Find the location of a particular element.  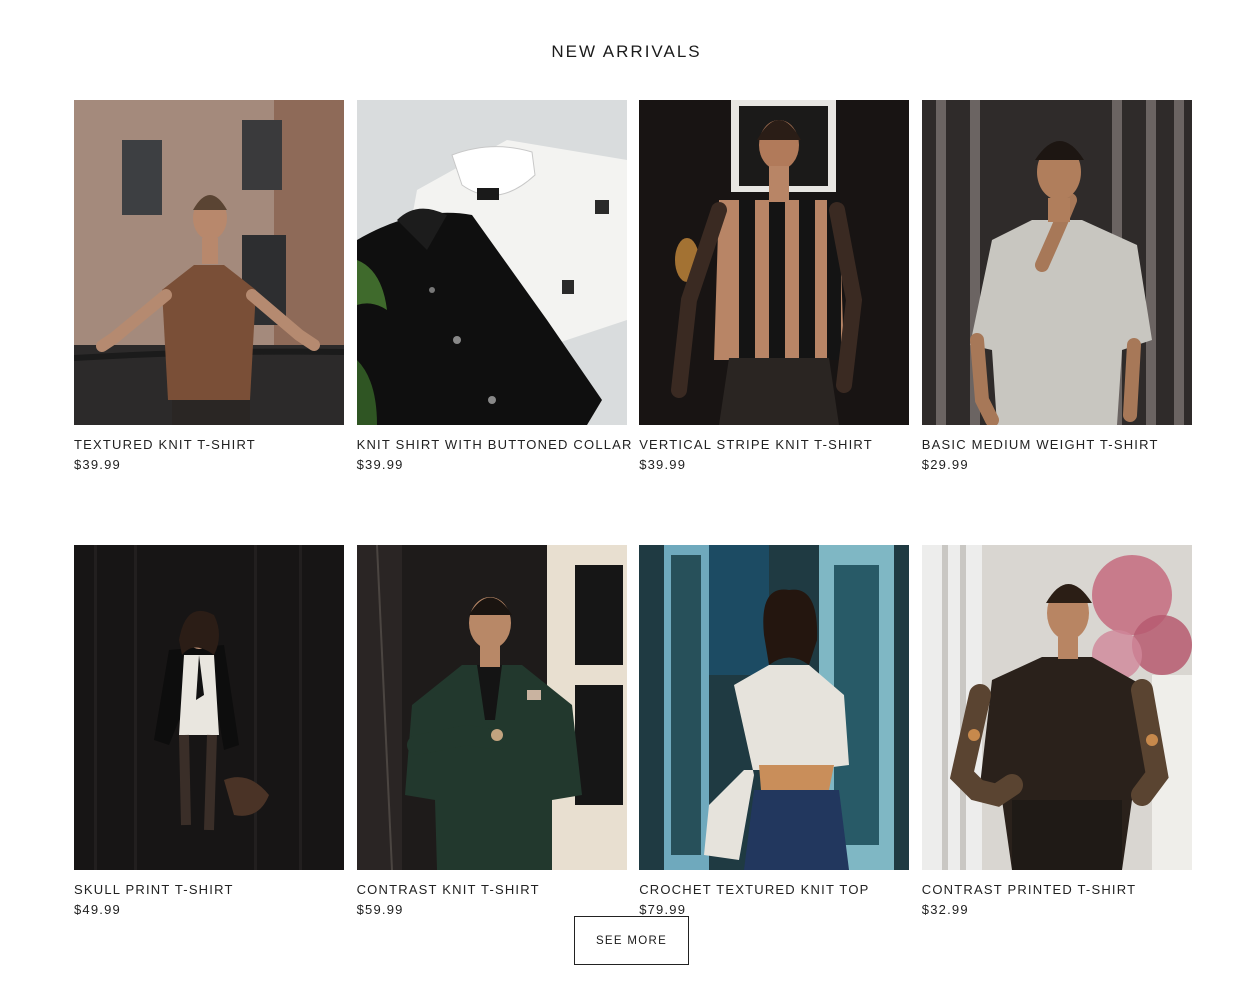

product-price: $79.99 is located at coordinates (663, 909).